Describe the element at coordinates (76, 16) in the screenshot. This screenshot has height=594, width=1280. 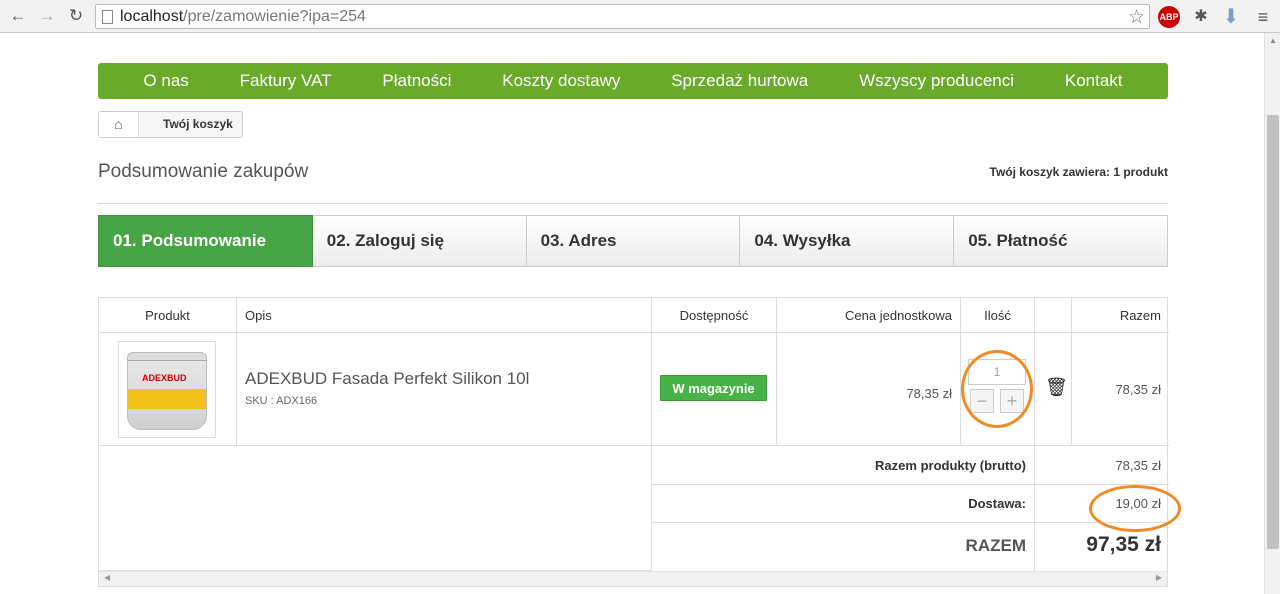
I see `reload-icon: ↻` at that location.